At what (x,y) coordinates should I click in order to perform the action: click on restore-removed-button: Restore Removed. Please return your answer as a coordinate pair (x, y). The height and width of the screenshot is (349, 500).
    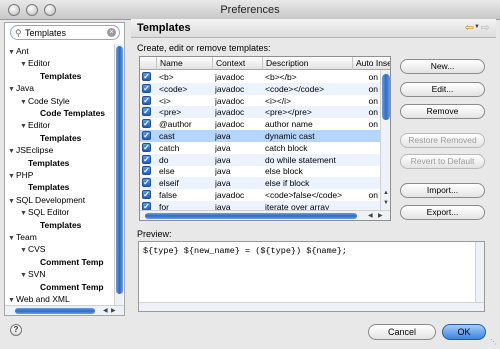
    Looking at the image, I should click on (442, 140).